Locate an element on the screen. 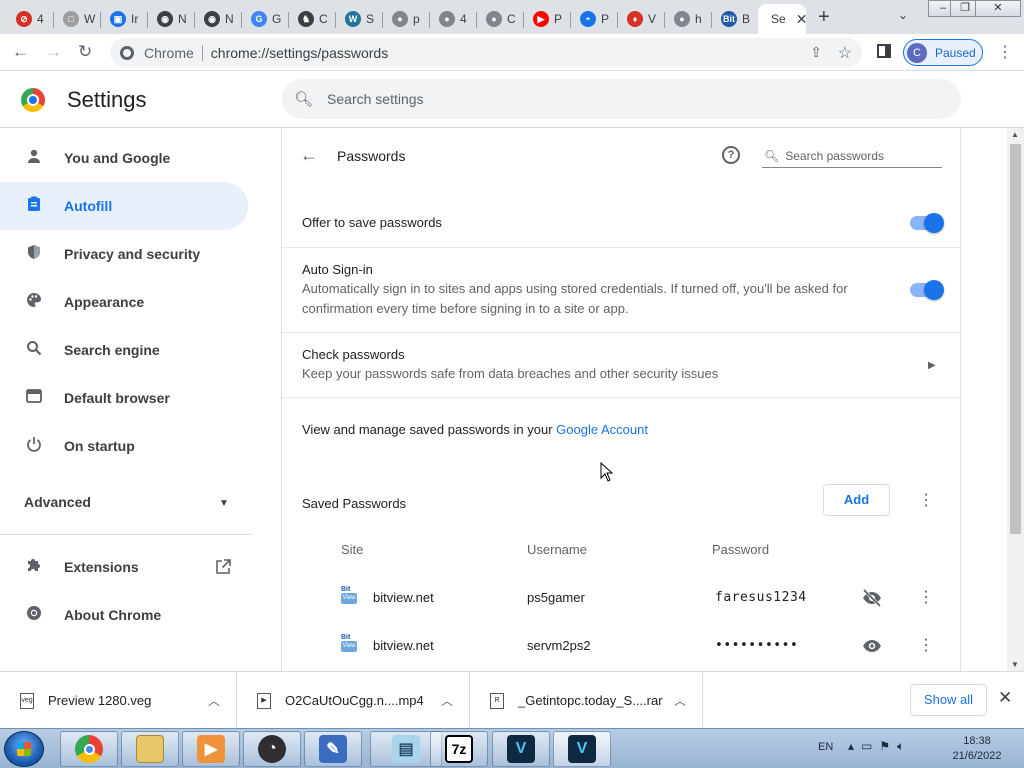 The height and width of the screenshot is (768, 1024). chrome-menu-icon: ⋮ is located at coordinates (1005, 52).